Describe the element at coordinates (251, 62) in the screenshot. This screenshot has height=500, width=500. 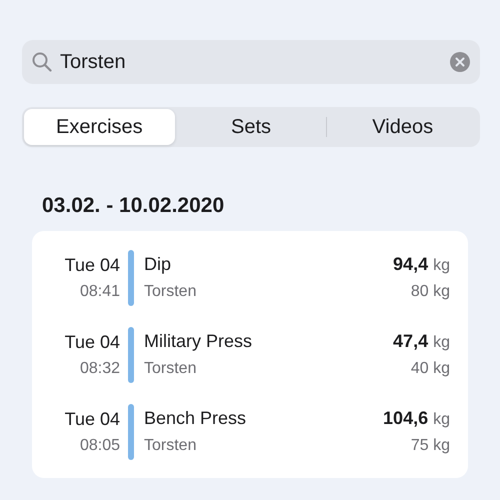
I see `search-field: Torsten` at that location.